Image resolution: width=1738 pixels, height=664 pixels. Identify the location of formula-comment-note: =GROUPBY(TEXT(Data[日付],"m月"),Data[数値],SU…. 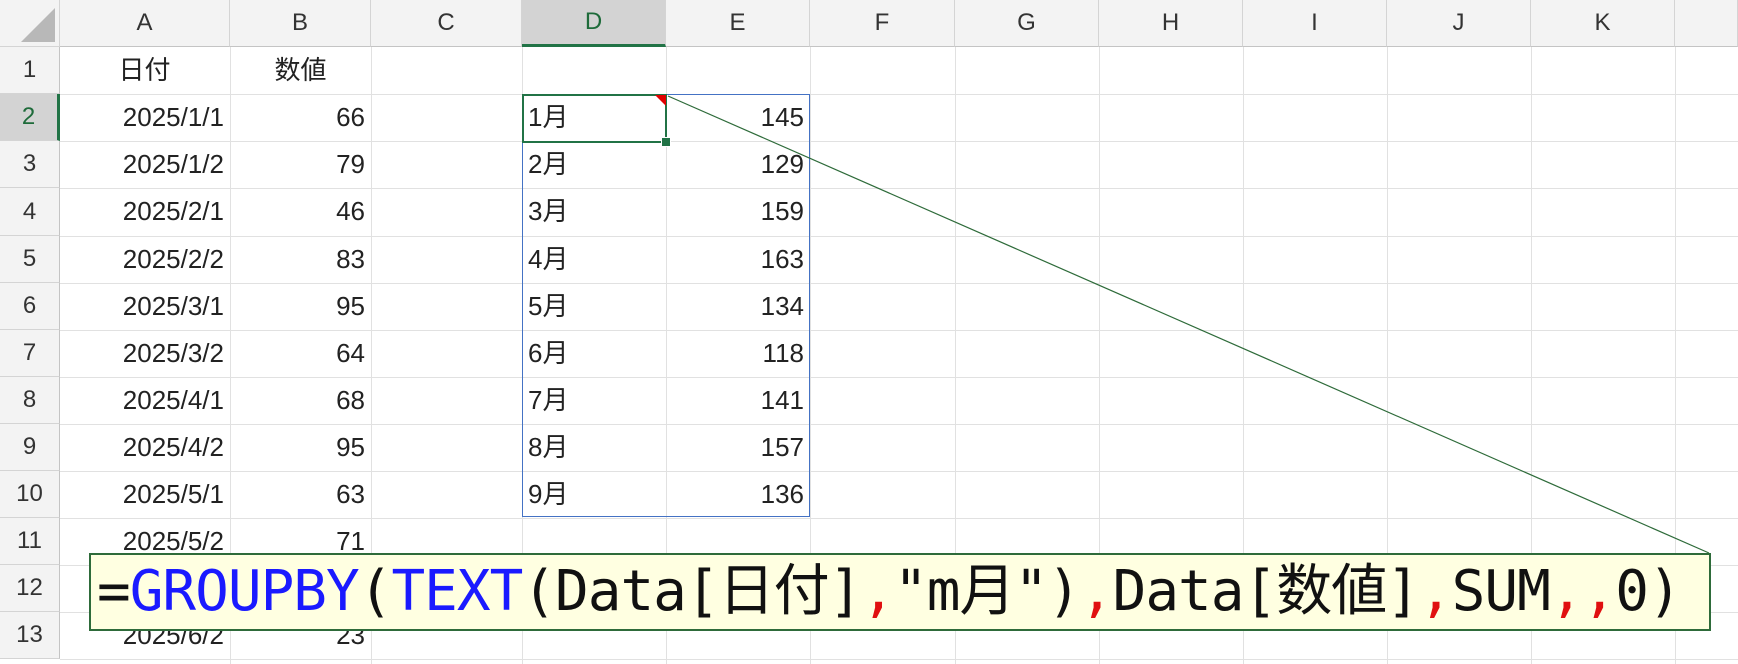
(900, 592).